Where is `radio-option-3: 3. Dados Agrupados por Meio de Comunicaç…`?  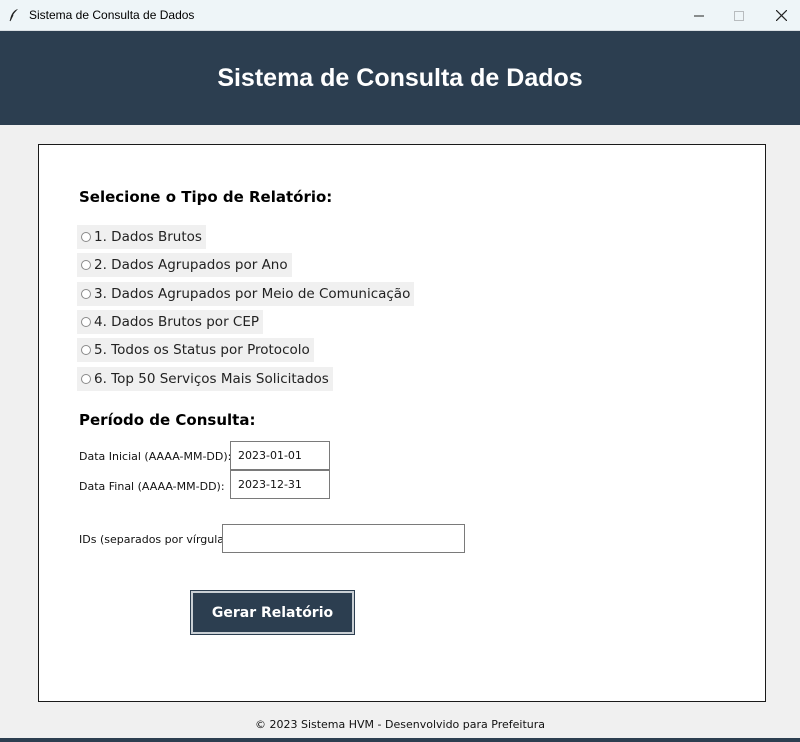
radio-option-3: 3. Dados Agrupados por Meio de Comunicaç… is located at coordinates (246, 294).